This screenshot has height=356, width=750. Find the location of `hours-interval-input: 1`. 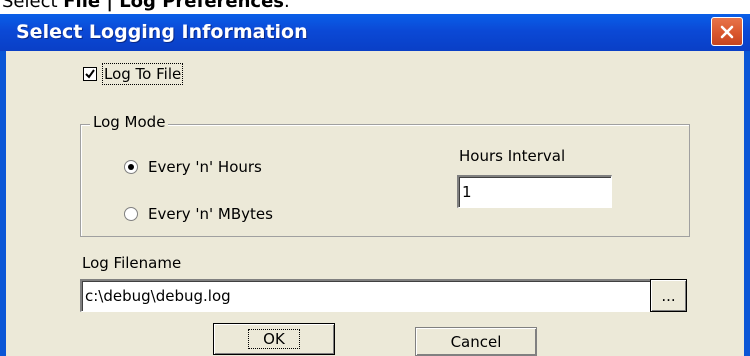

hours-interval-input: 1 is located at coordinates (534, 191).